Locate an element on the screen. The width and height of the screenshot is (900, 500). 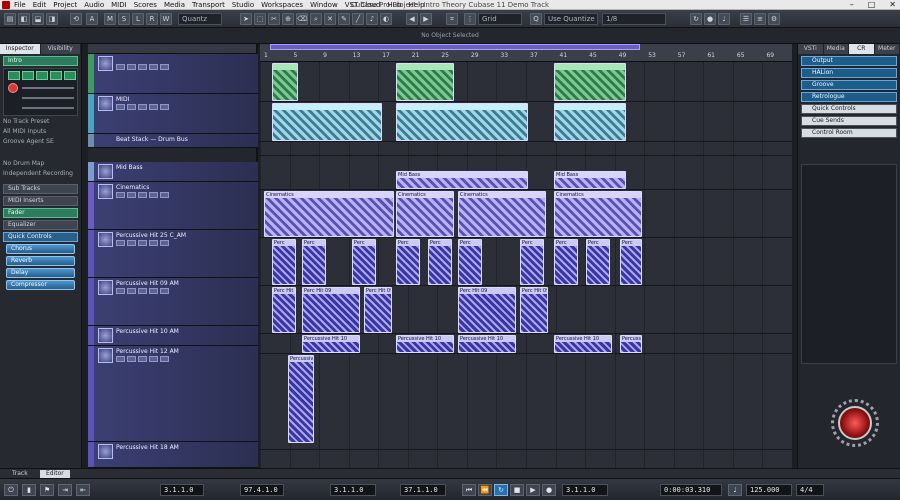
quantize-preset-select: Use Quantize is located at coordinates (571, 19).